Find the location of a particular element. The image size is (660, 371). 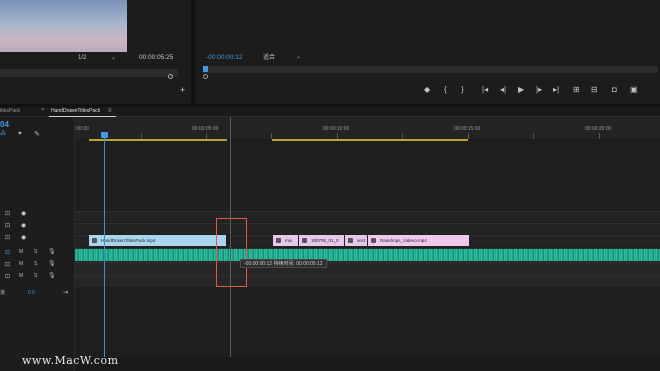

v1-toggle-output-icon: ⊡ is located at coordinates (7, 238).